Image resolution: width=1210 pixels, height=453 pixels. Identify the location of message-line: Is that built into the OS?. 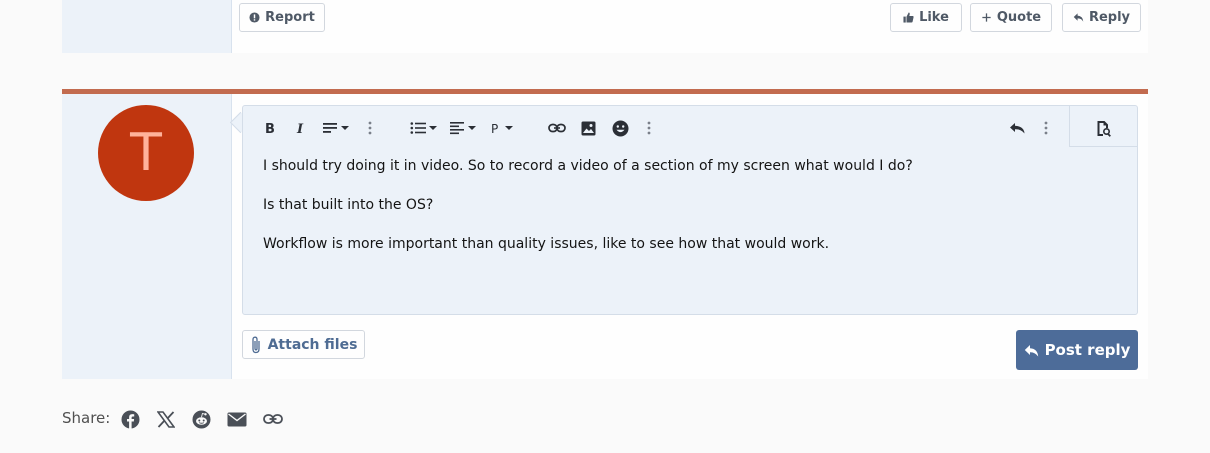
(348, 205).